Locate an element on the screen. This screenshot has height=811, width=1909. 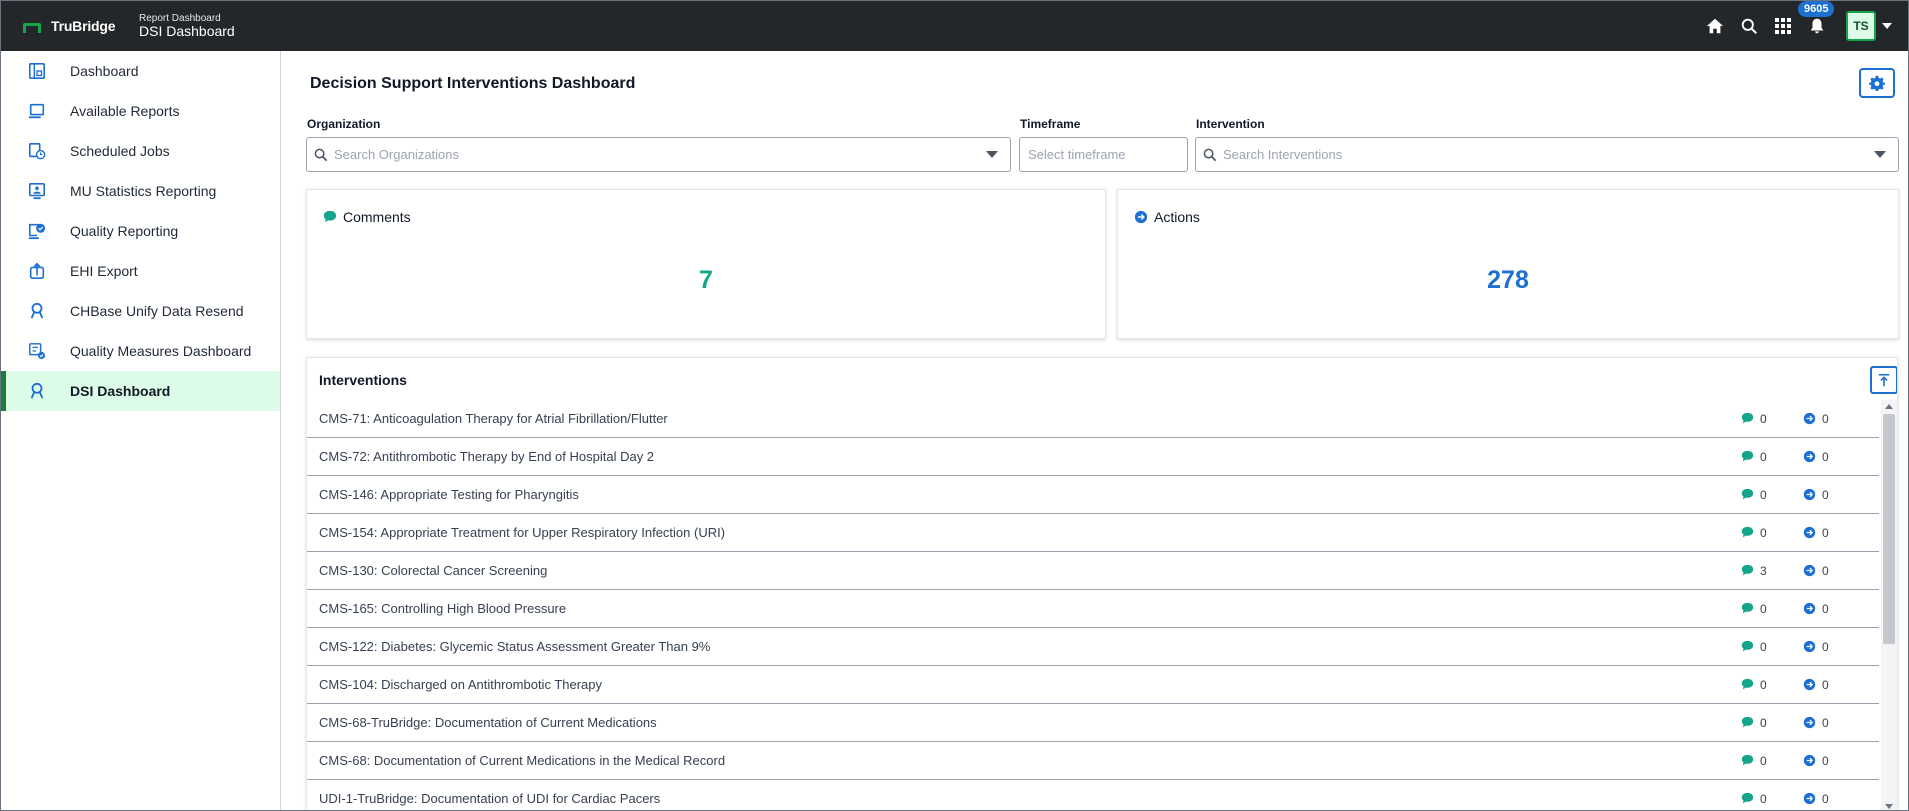
intervention-select is located at coordinates (1547, 154).